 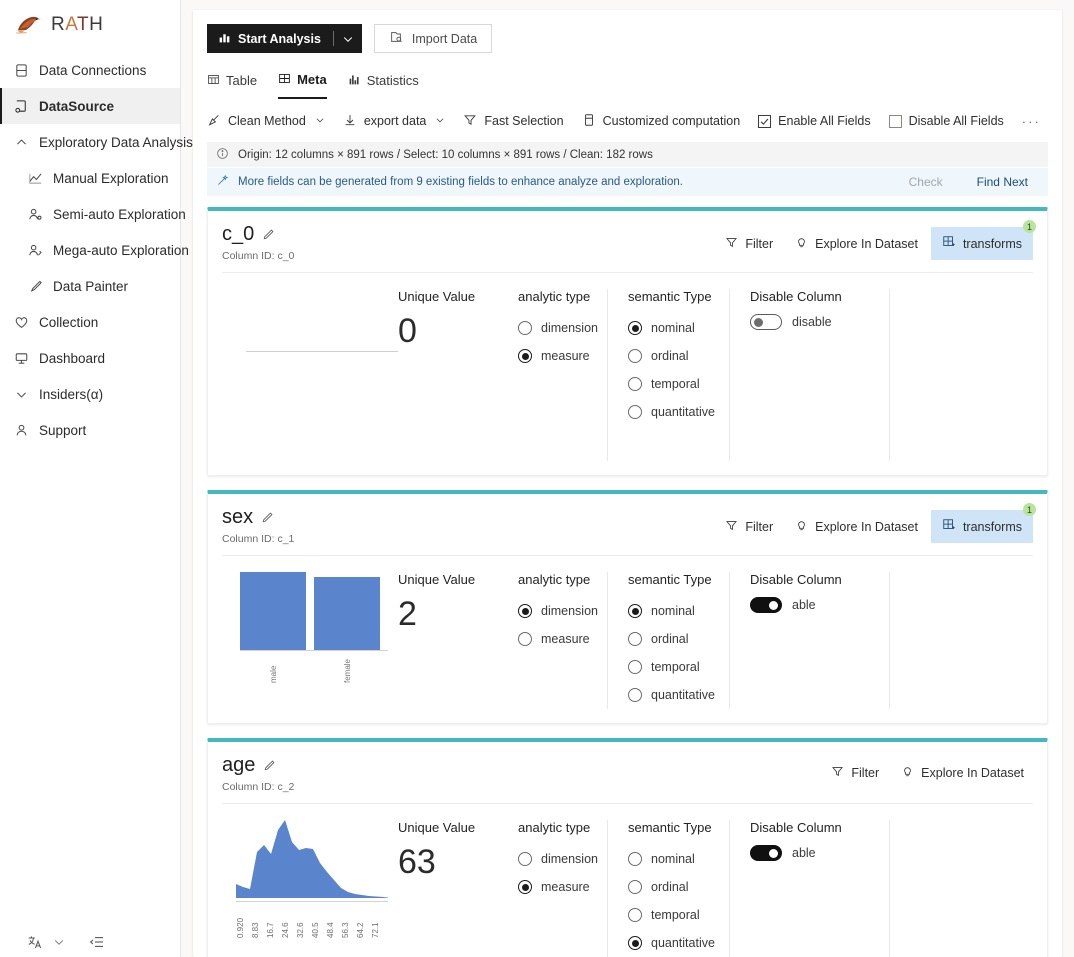 What do you see at coordinates (214, 121) in the screenshot?
I see `broom-icon` at bounding box center [214, 121].